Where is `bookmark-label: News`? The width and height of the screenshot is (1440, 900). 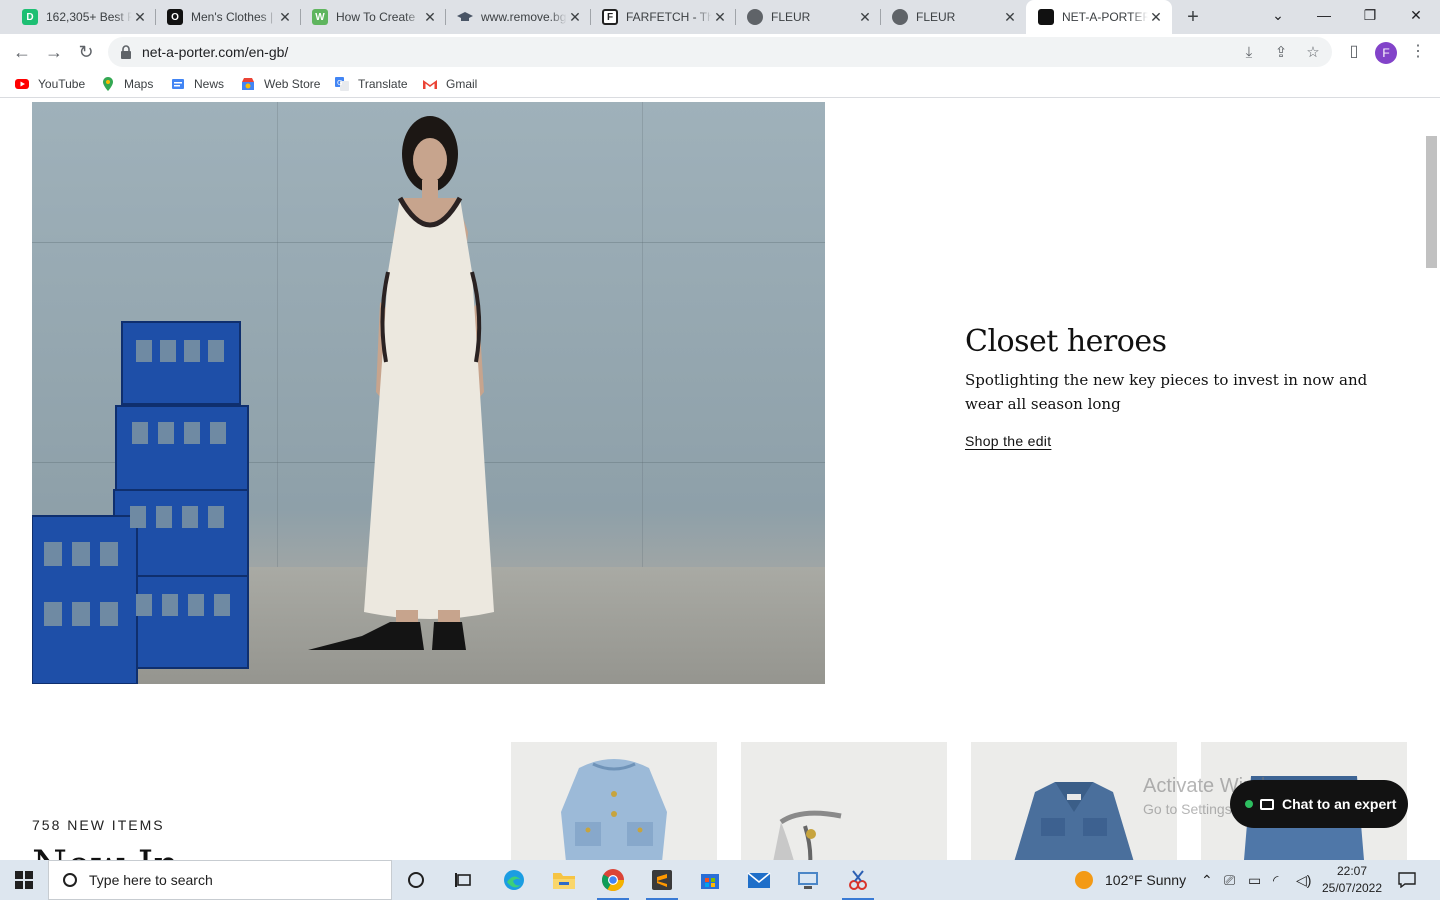 bookmark-label: News is located at coordinates (209, 84).